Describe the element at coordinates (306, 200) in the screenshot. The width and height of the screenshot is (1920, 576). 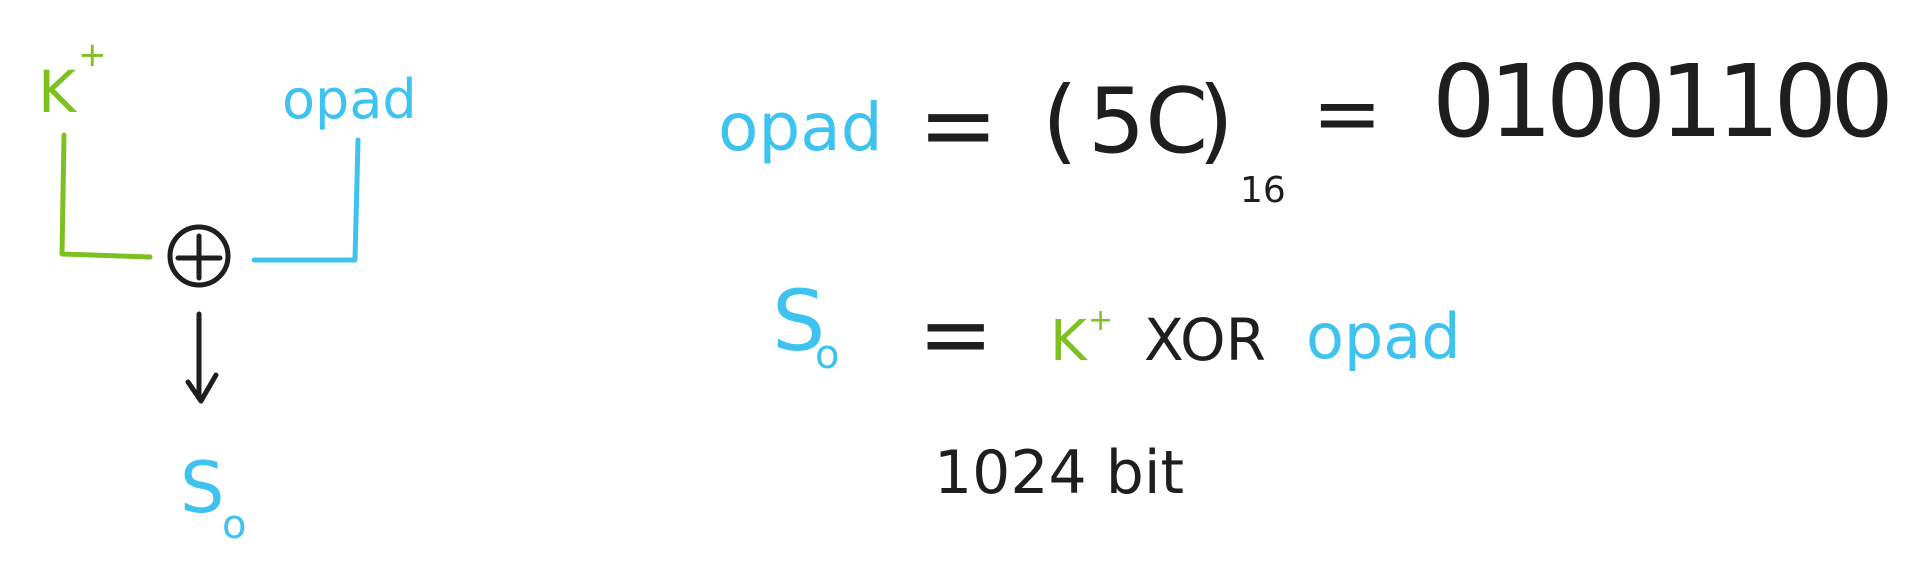
I see `opad-connector` at that location.